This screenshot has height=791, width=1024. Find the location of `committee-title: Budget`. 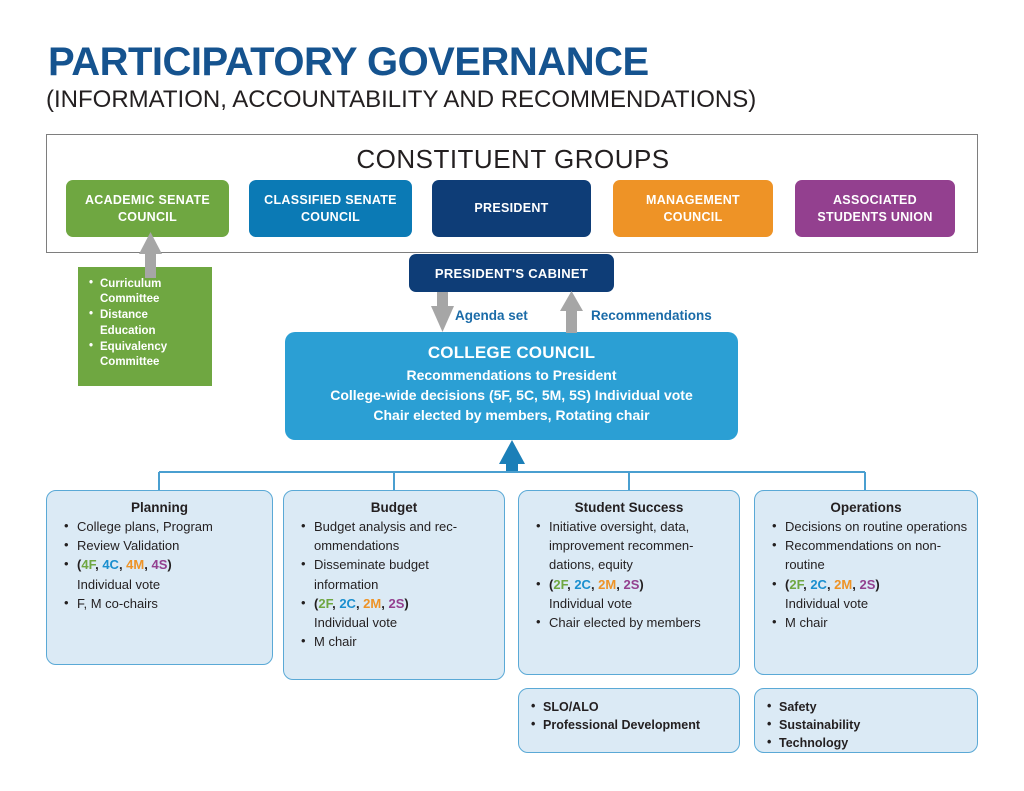

committee-title: Budget is located at coordinates (394, 507).